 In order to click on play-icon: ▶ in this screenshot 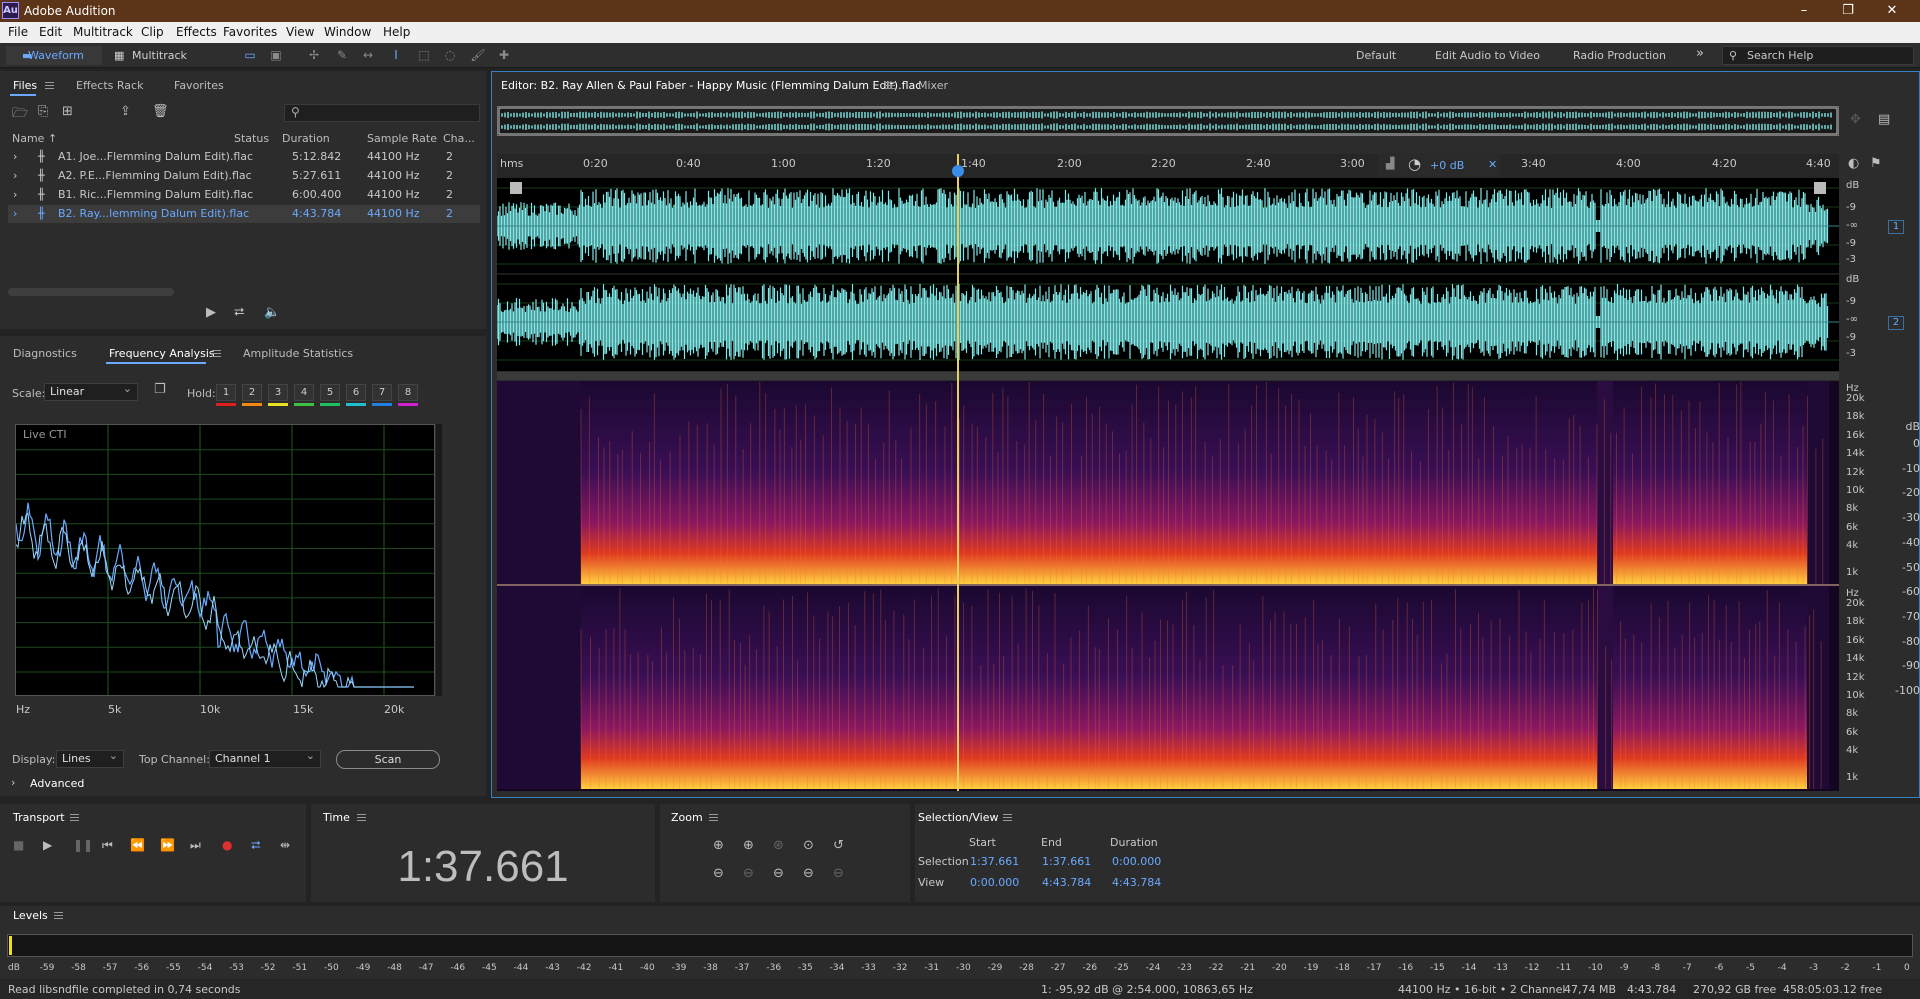, I will do `click(47, 845)`.